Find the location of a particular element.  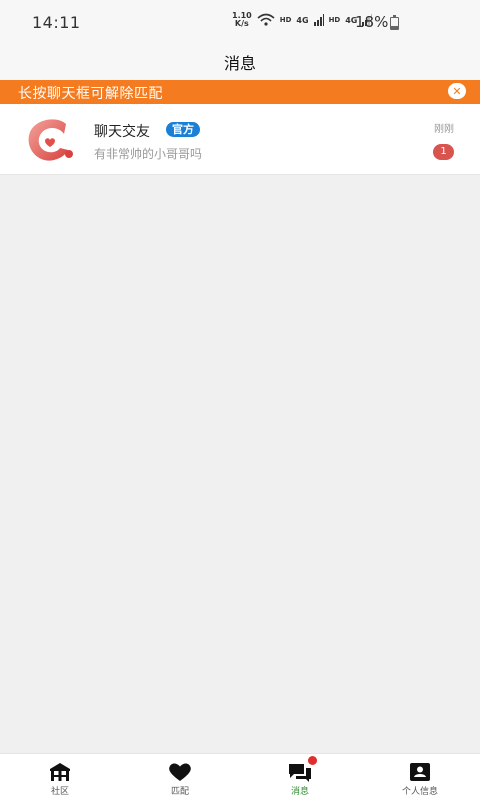

network-speed: 1.10 K/s is located at coordinates (242, 20).